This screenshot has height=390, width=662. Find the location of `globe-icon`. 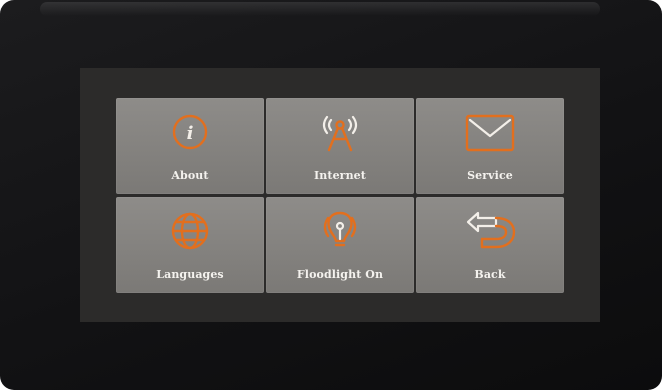

globe-icon is located at coordinates (190, 231).